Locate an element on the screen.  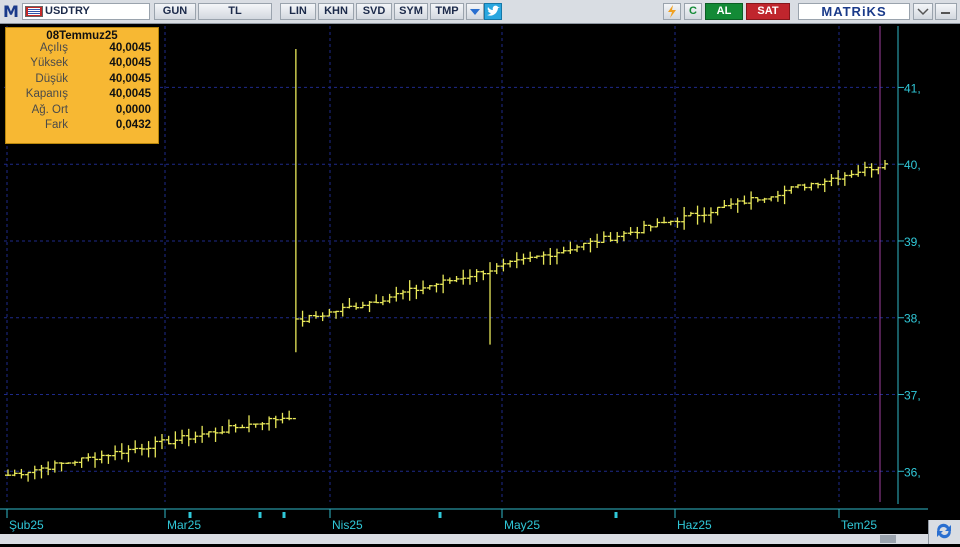
y-tick-label: 36, is located at coordinates (912, 472).